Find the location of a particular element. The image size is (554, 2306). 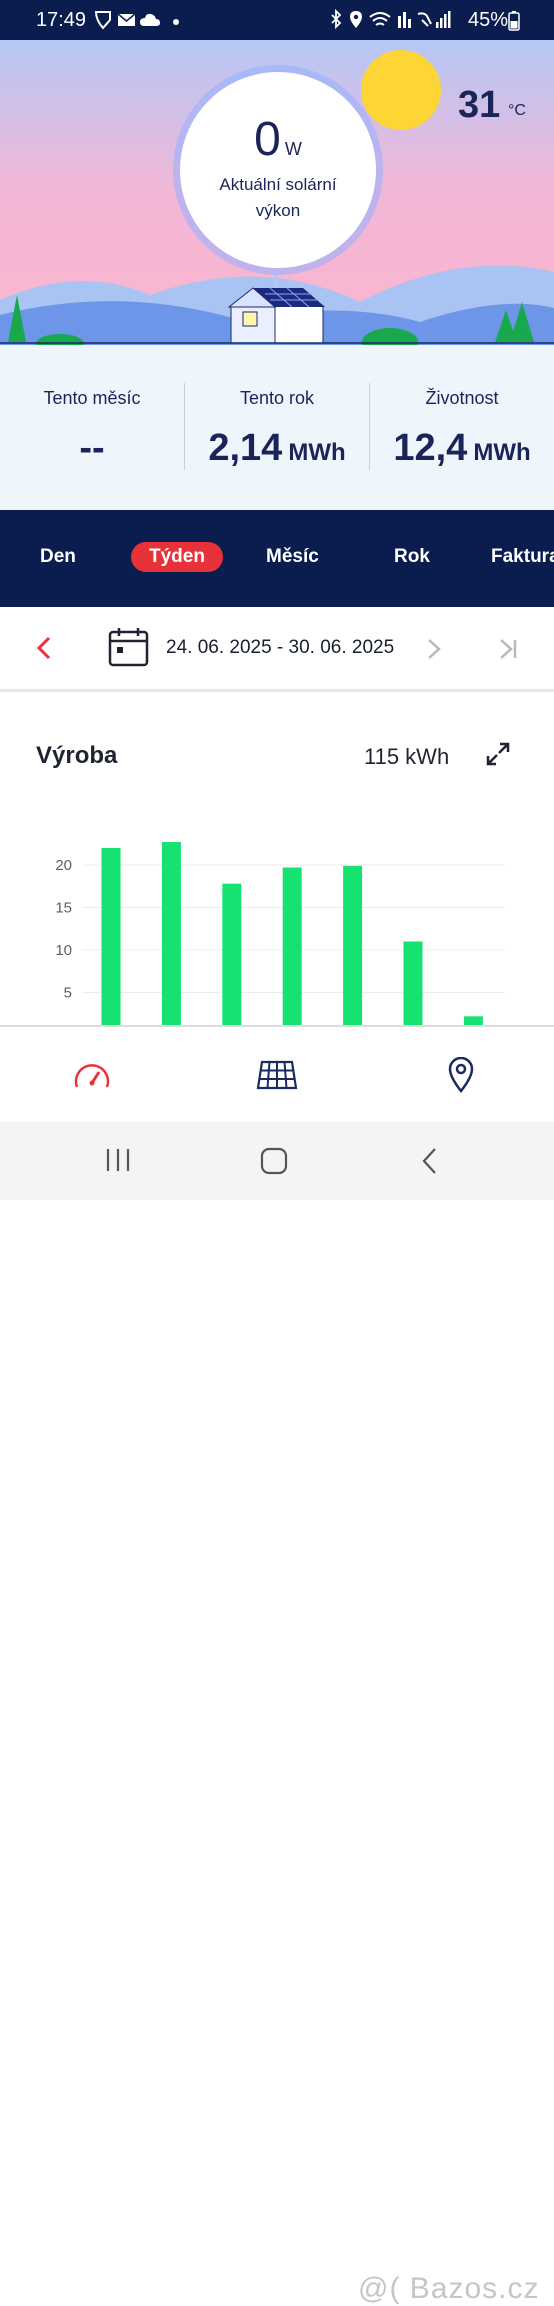

tab-year: Rok is located at coordinates (412, 557).